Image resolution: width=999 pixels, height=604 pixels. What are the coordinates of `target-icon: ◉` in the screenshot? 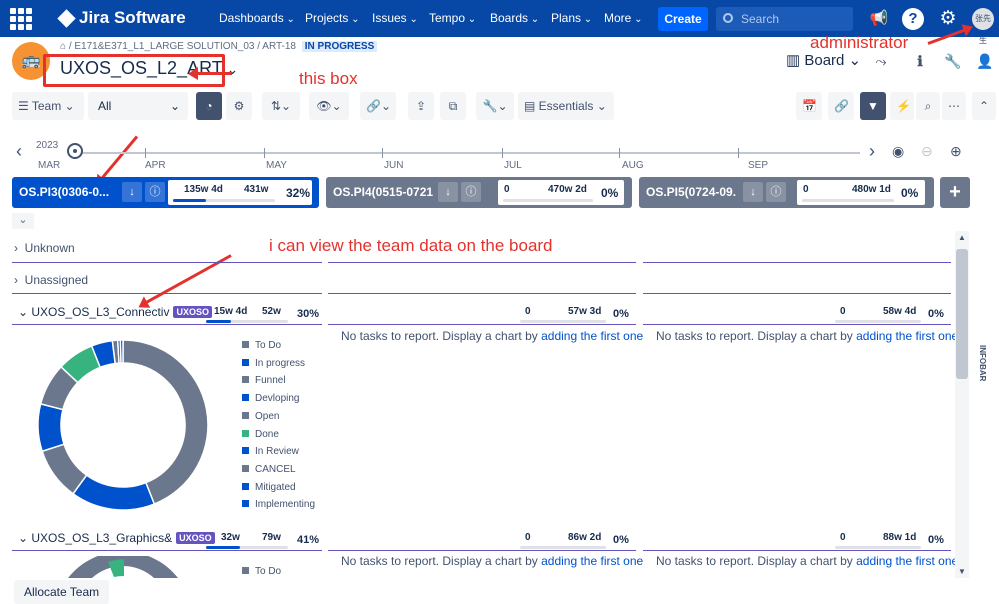 It's located at (898, 151).